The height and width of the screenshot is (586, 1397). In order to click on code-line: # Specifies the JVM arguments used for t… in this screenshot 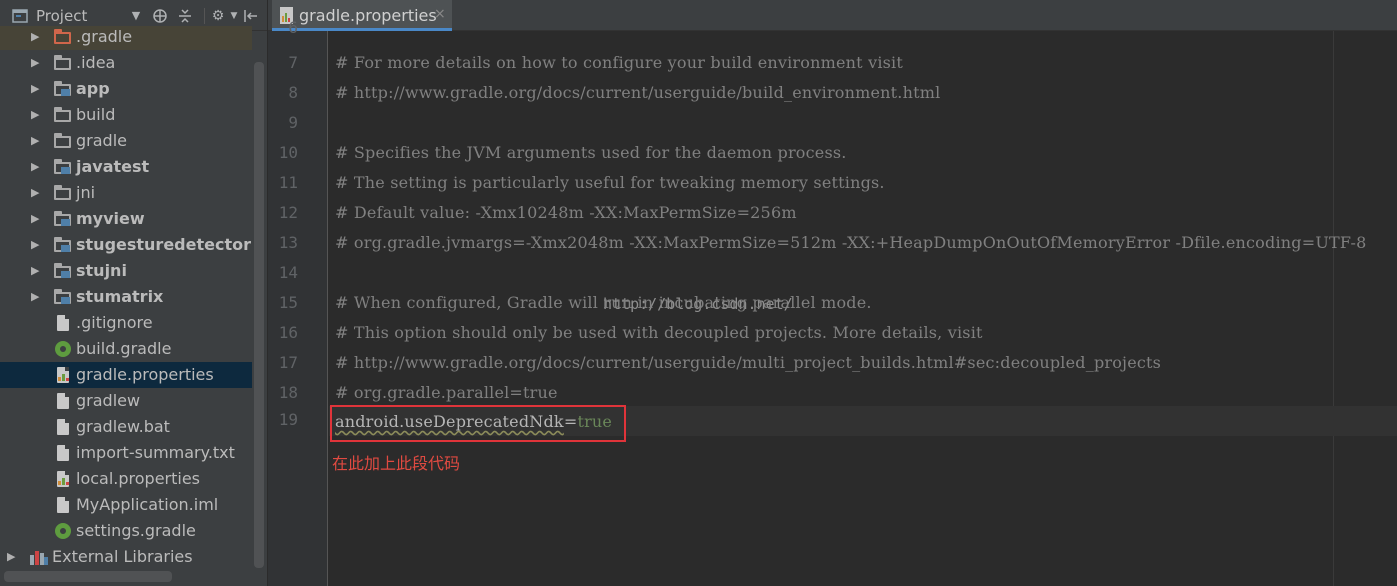, I will do `click(591, 152)`.